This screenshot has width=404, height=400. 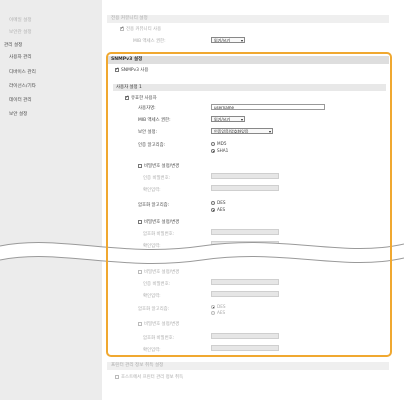 What do you see at coordinates (202, 253) in the screenshot?
I see `page-cut-divider` at bounding box center [202, 253].